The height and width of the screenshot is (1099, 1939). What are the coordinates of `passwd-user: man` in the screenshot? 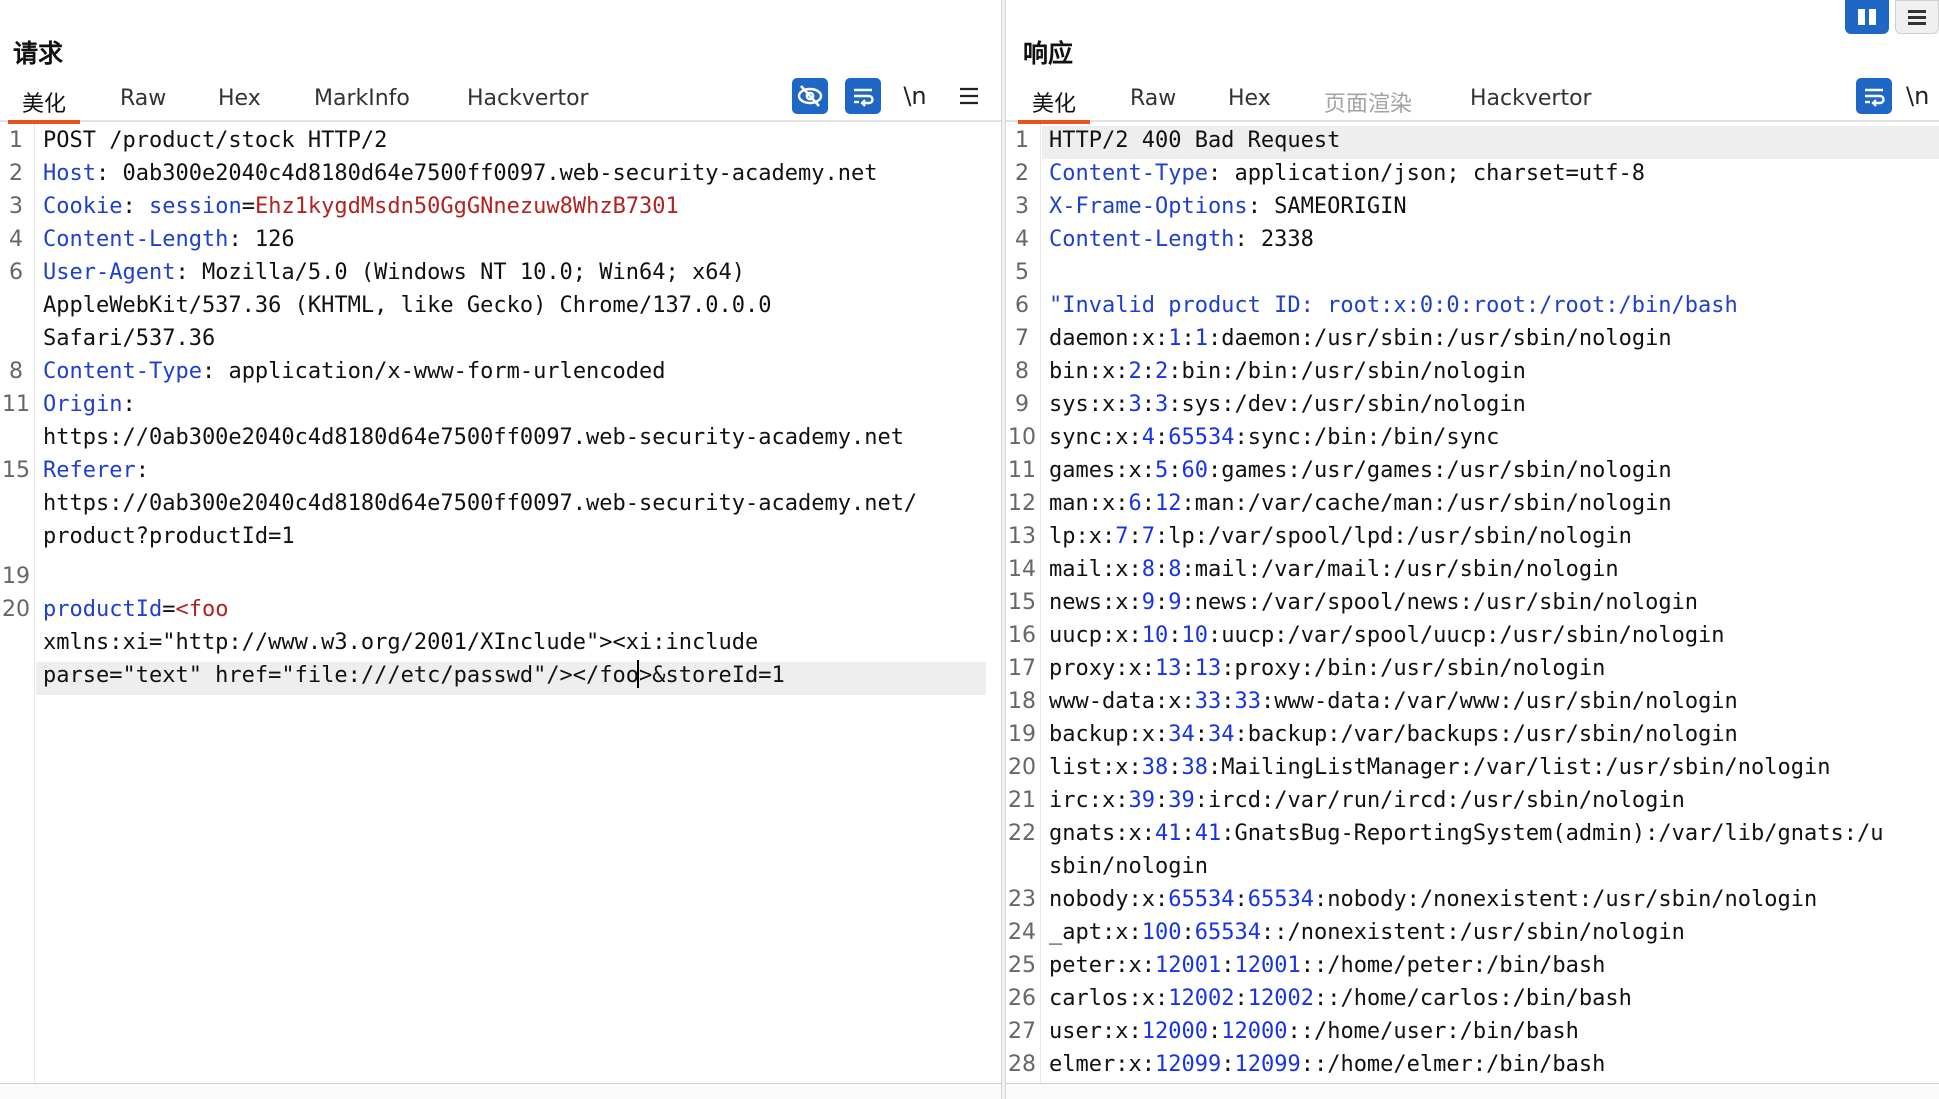 It's located at (1069, 503).